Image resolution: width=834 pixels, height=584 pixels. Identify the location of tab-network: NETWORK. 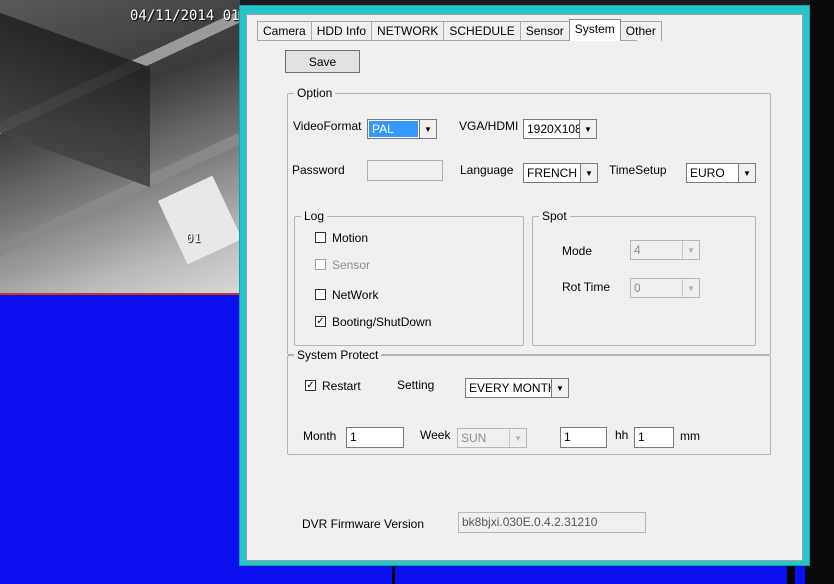
(408, 31).